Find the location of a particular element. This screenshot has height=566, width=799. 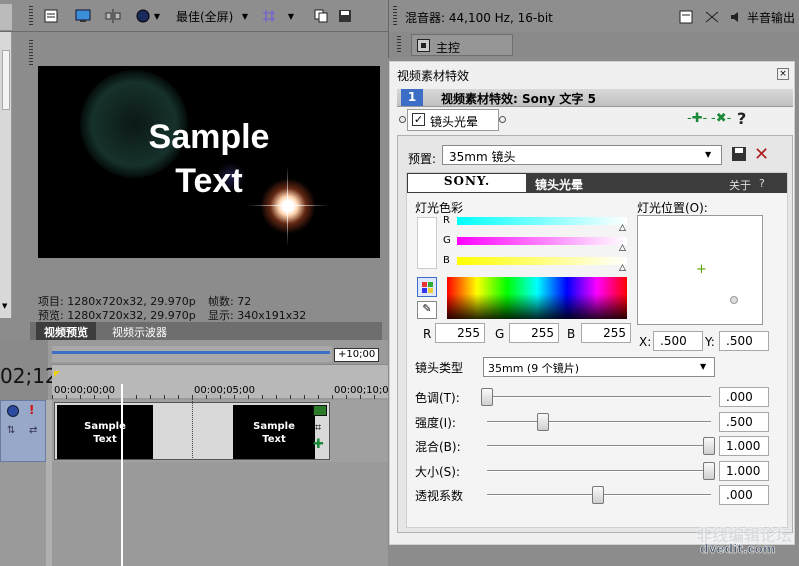

blue-channel-bar is located at coordinates (542, 261).